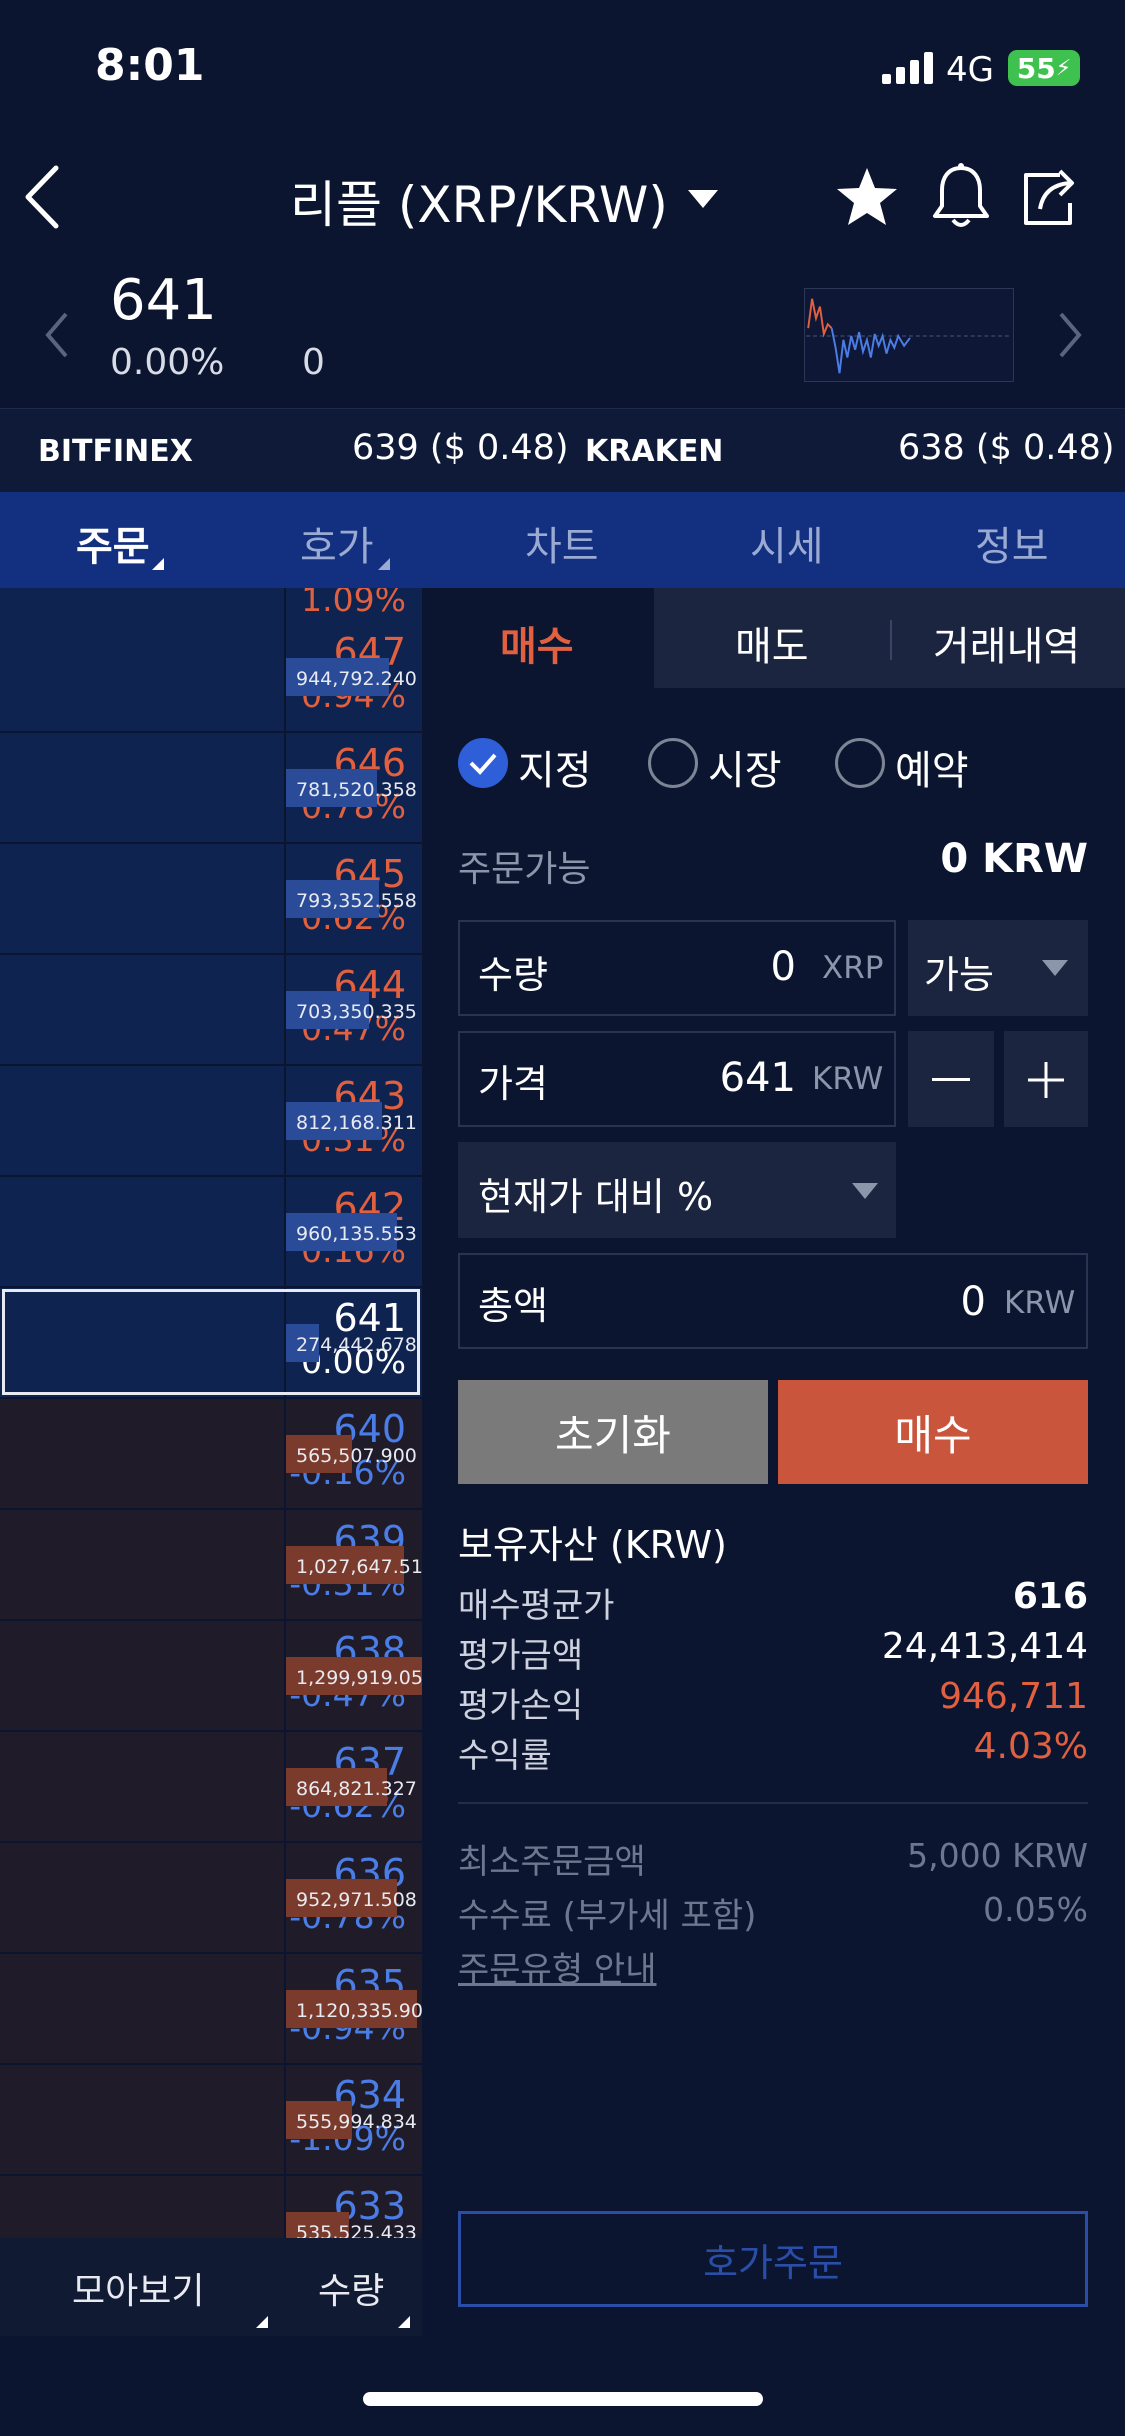 The height and width of the screenshot is (2436, 1125). I want to click on order-qty: 1,027,647.513, so click(359, 1567).